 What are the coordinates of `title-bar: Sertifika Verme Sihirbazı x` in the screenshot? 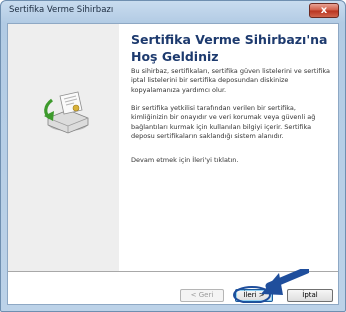 It's located at (173, 12).